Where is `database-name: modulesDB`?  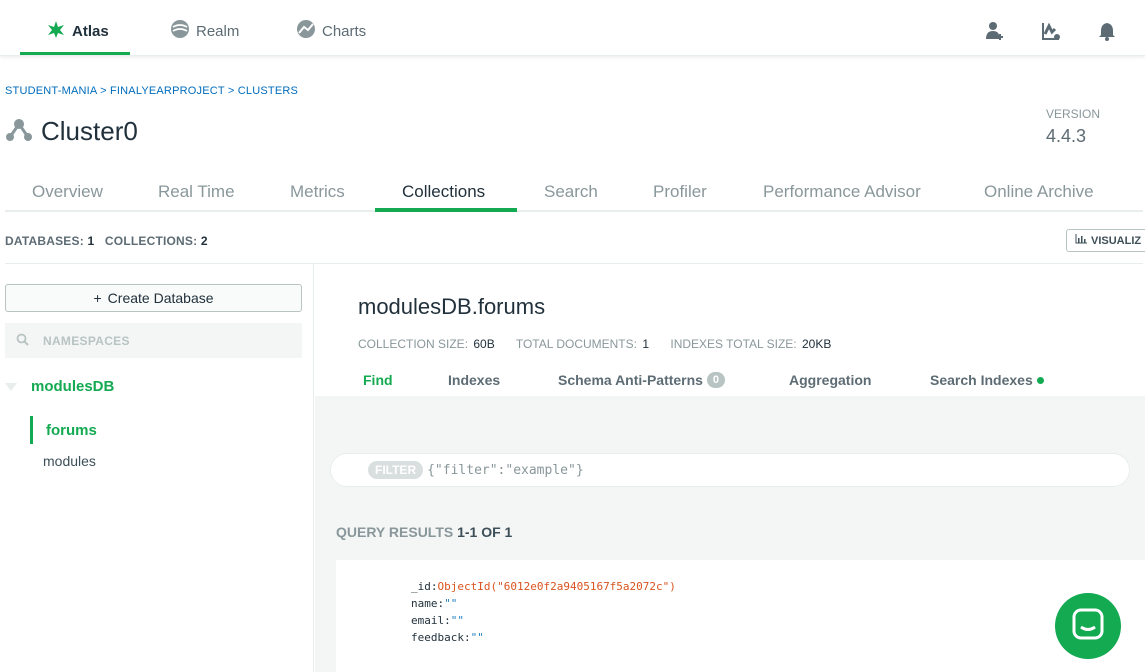
database-name: modulesDB is located at coordinates (73, 386).